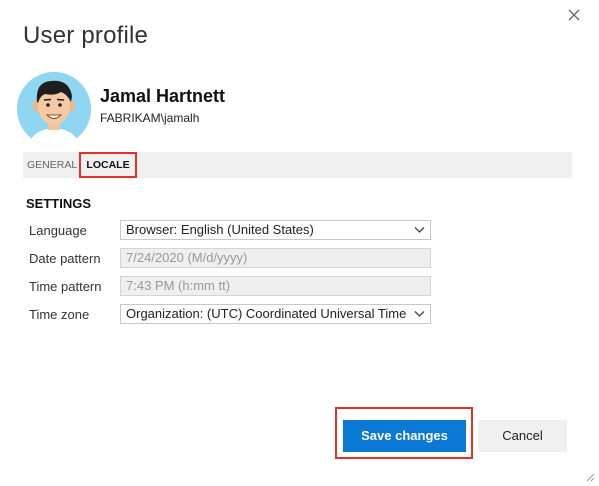  I want to click on save-changes-button: Save changes, so click(404, 436).